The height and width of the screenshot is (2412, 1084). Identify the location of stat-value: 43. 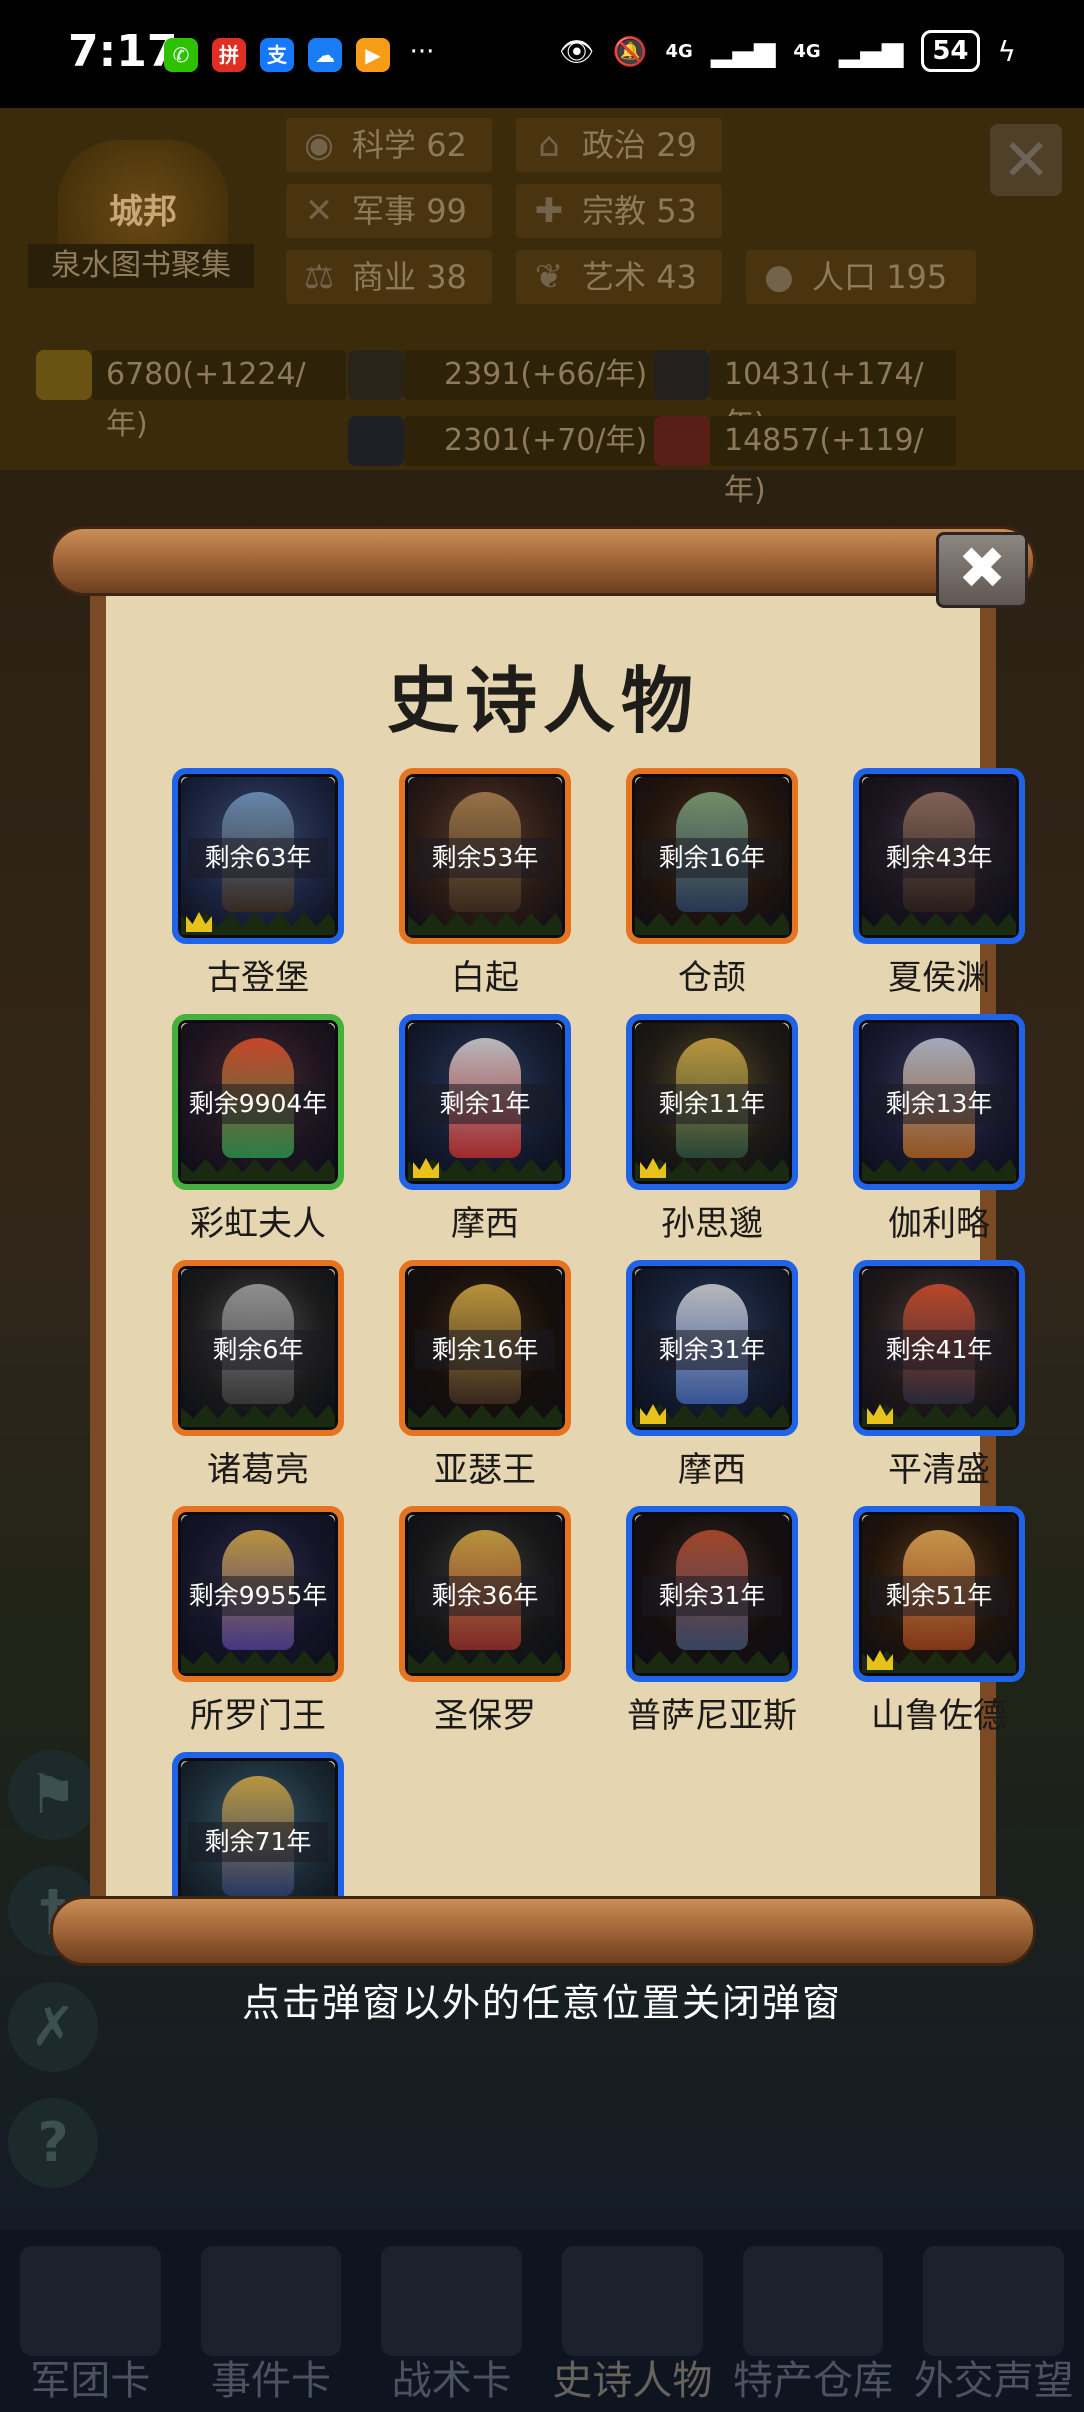
(676, 277).